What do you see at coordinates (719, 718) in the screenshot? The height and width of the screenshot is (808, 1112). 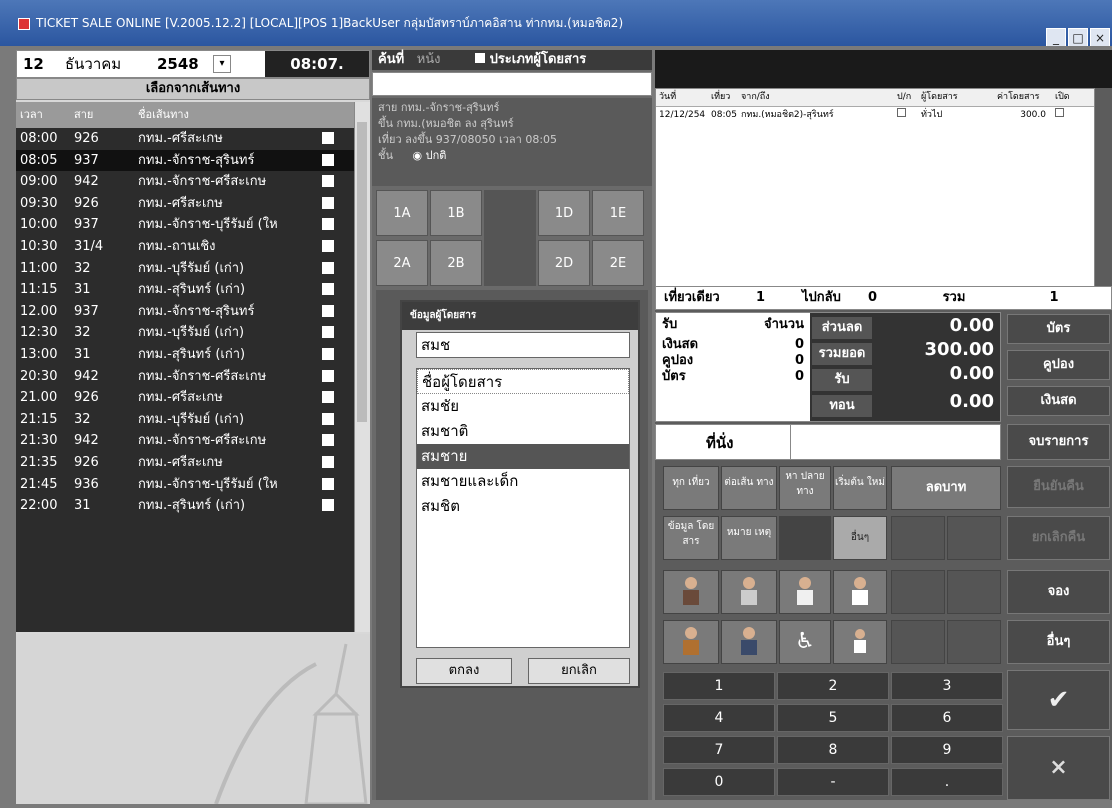 I see `key-4: 4` at bounding box center [719, 718].